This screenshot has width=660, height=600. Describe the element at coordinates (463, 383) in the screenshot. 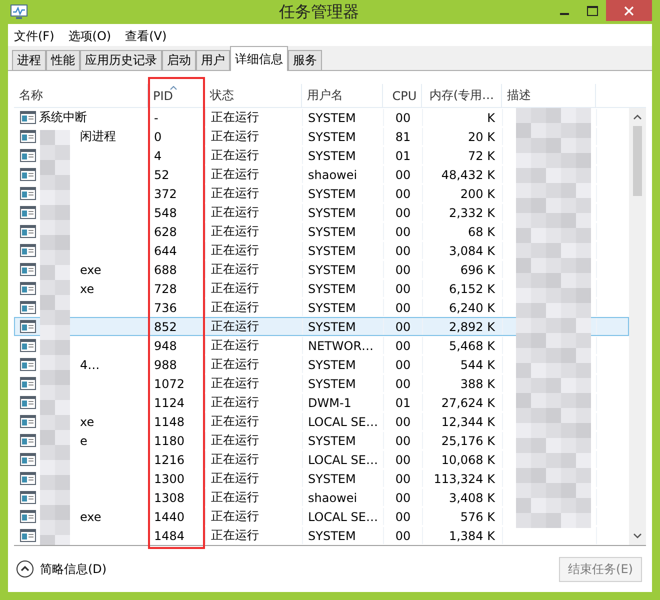

I see `table-cell: 388 K` at that location.